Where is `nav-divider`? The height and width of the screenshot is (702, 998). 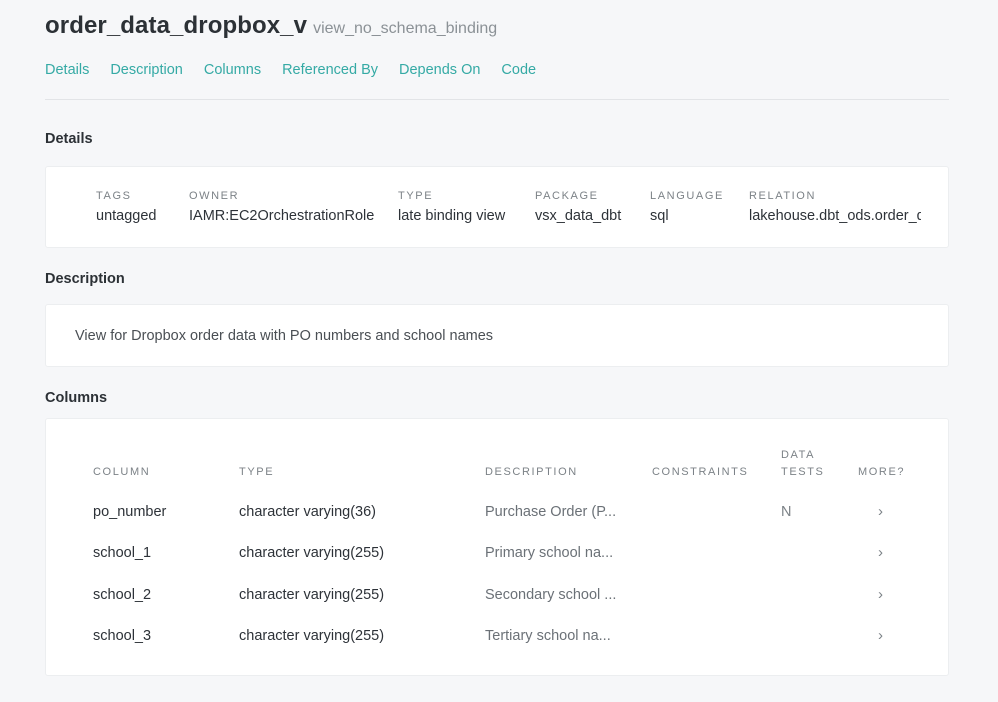 nav-divider is located at coordinates (497, 99).